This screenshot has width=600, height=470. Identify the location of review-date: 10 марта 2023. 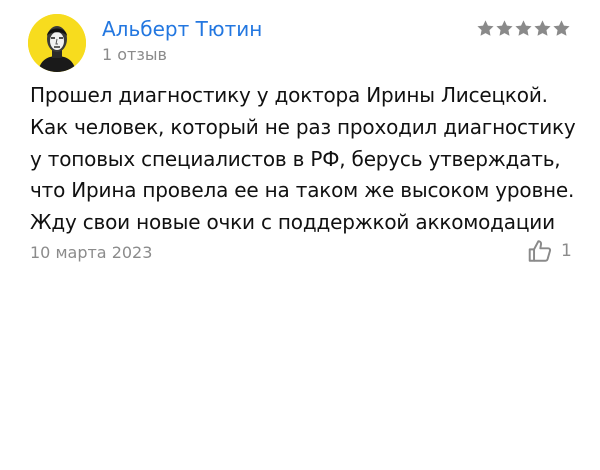
(91, 252).